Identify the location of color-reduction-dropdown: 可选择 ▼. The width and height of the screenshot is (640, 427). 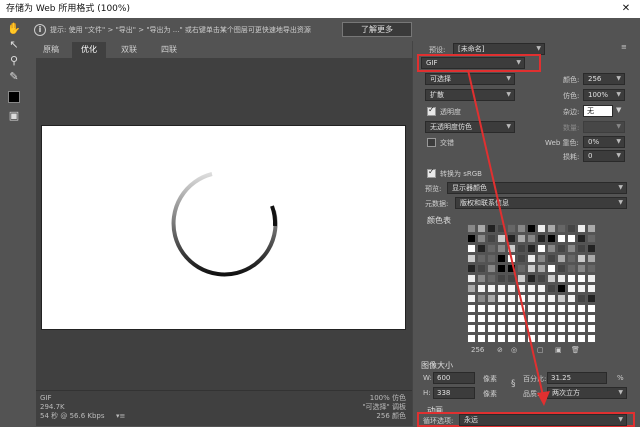
(470, 79).